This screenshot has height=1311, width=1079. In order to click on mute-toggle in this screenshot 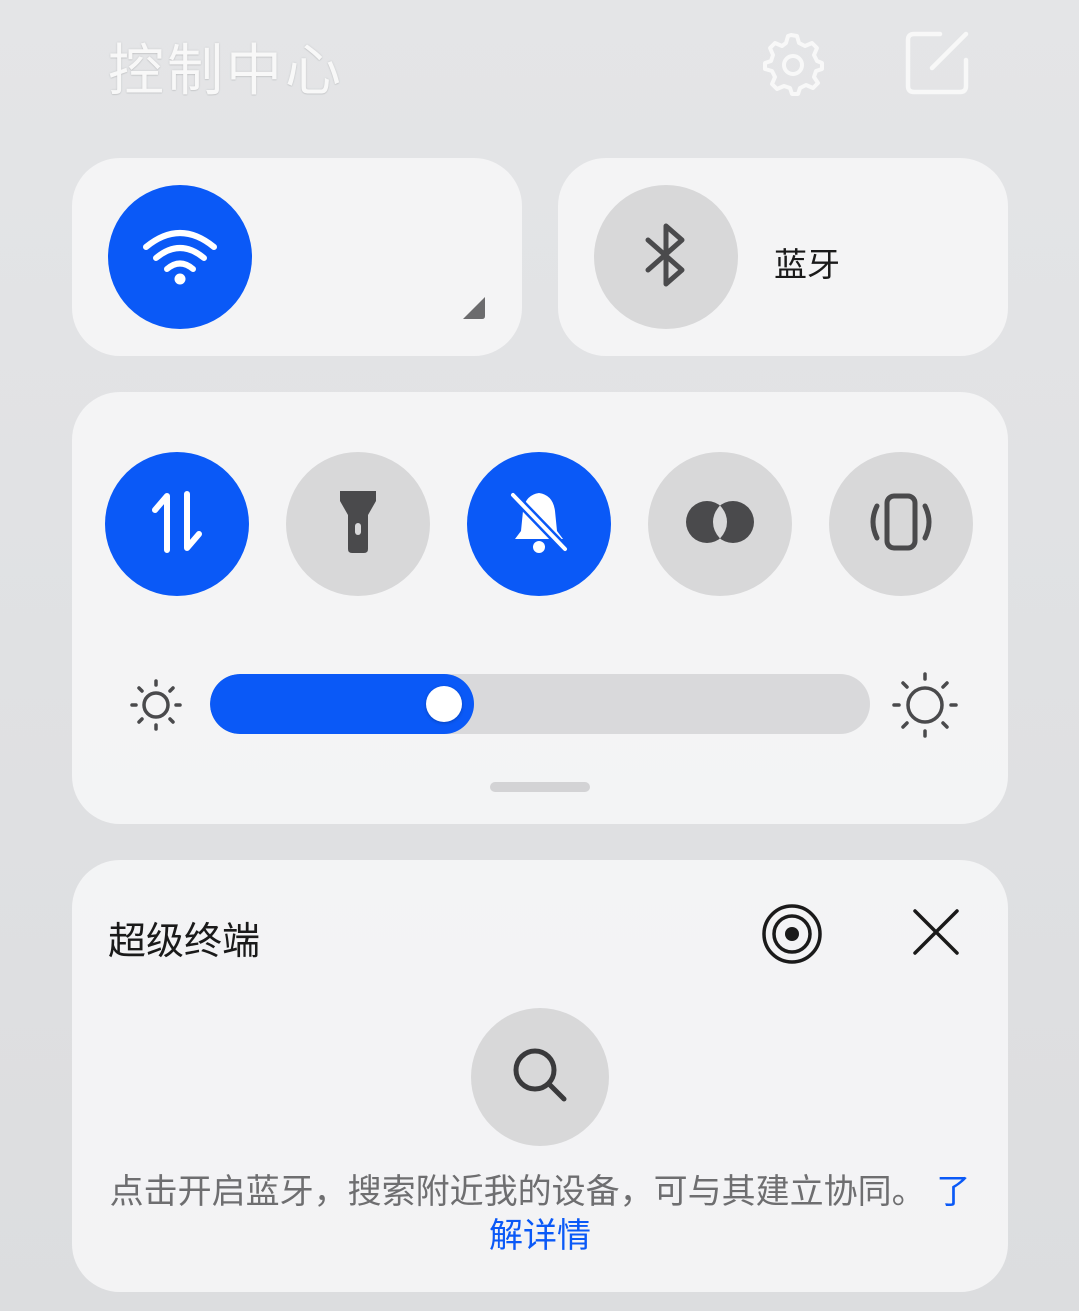, I will do `click(539, 524)`.